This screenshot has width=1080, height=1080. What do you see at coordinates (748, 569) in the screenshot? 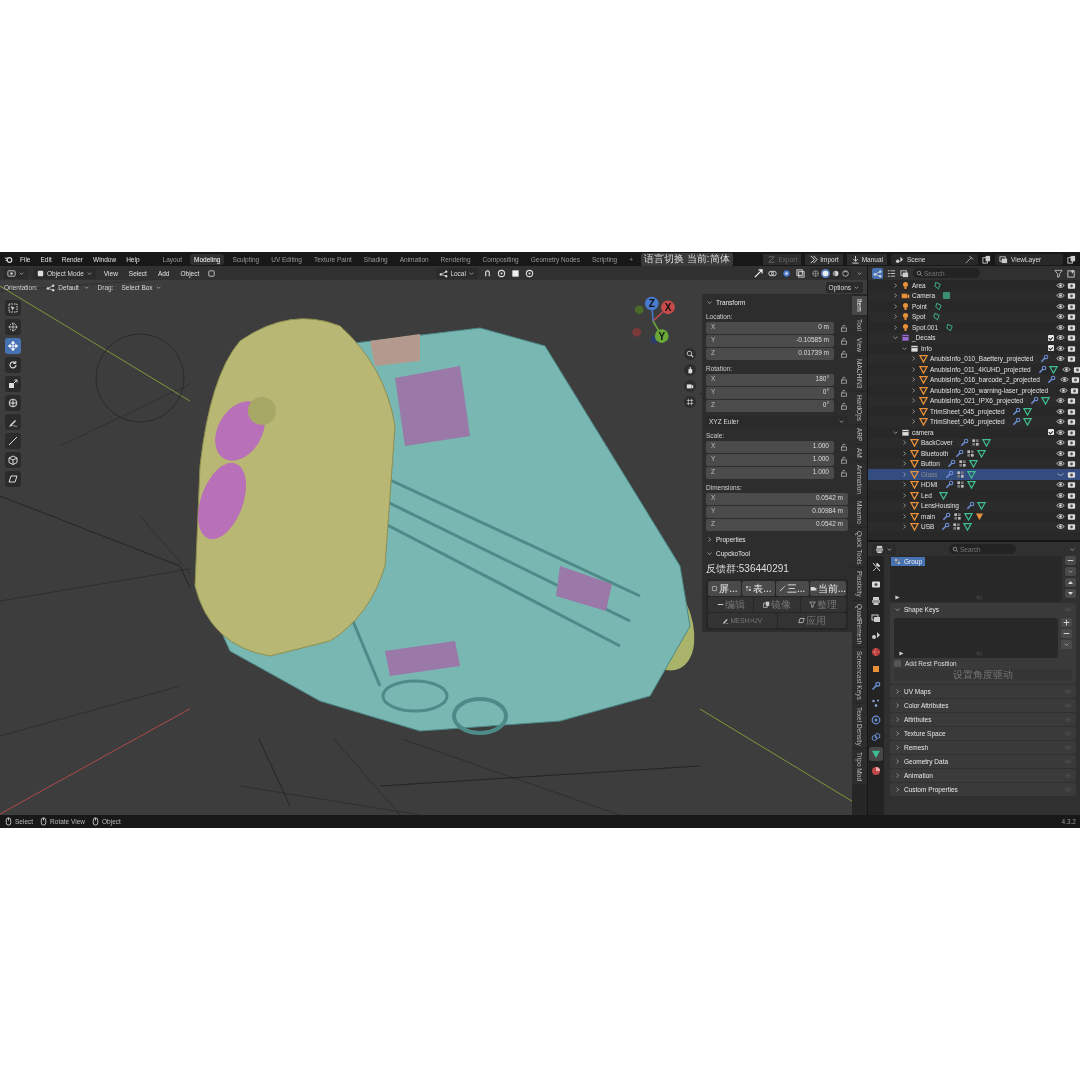
I see `feedback-text: 反馈群:536440291` at bounding box center [748, 569].